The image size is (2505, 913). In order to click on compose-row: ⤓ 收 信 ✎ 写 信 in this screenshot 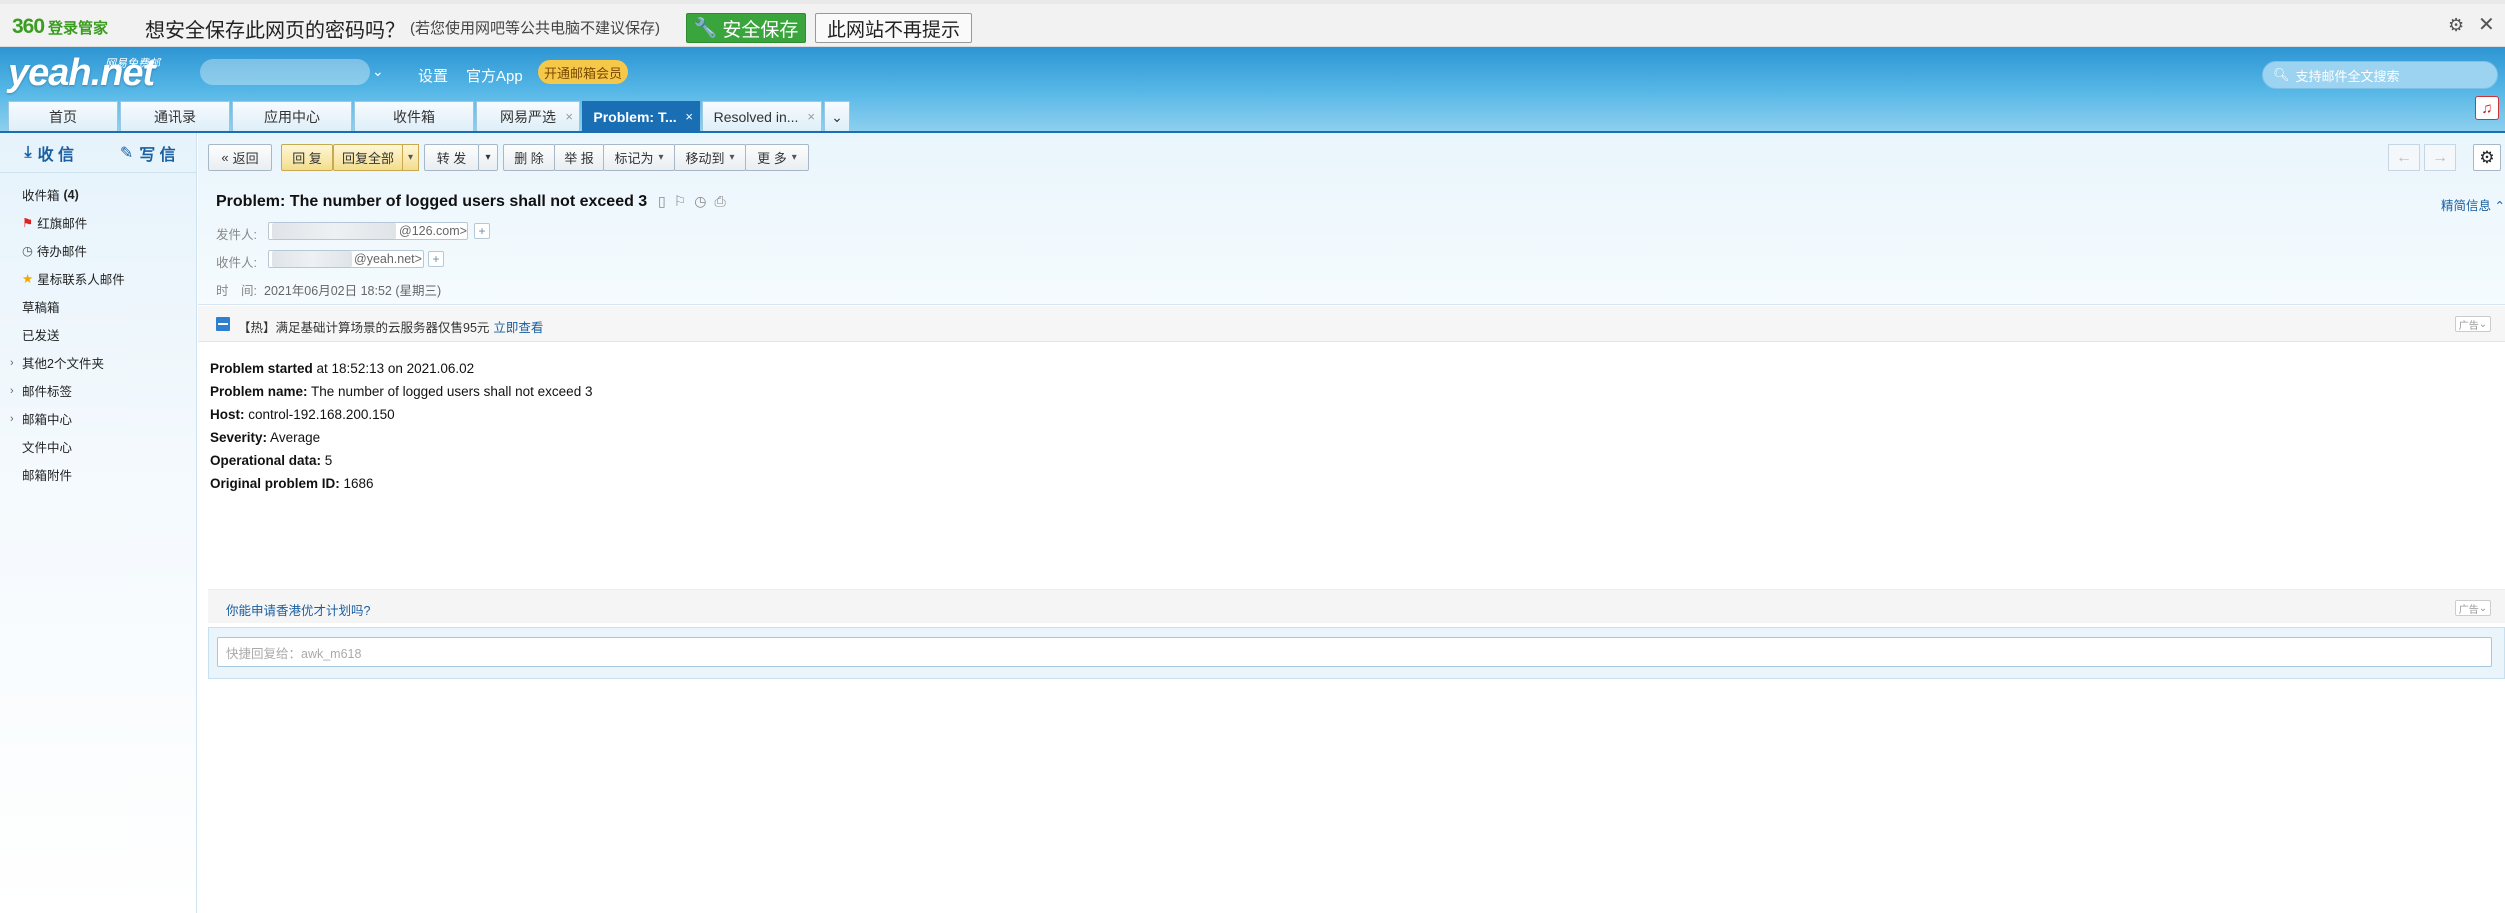, I will do `click(98, 153)`.